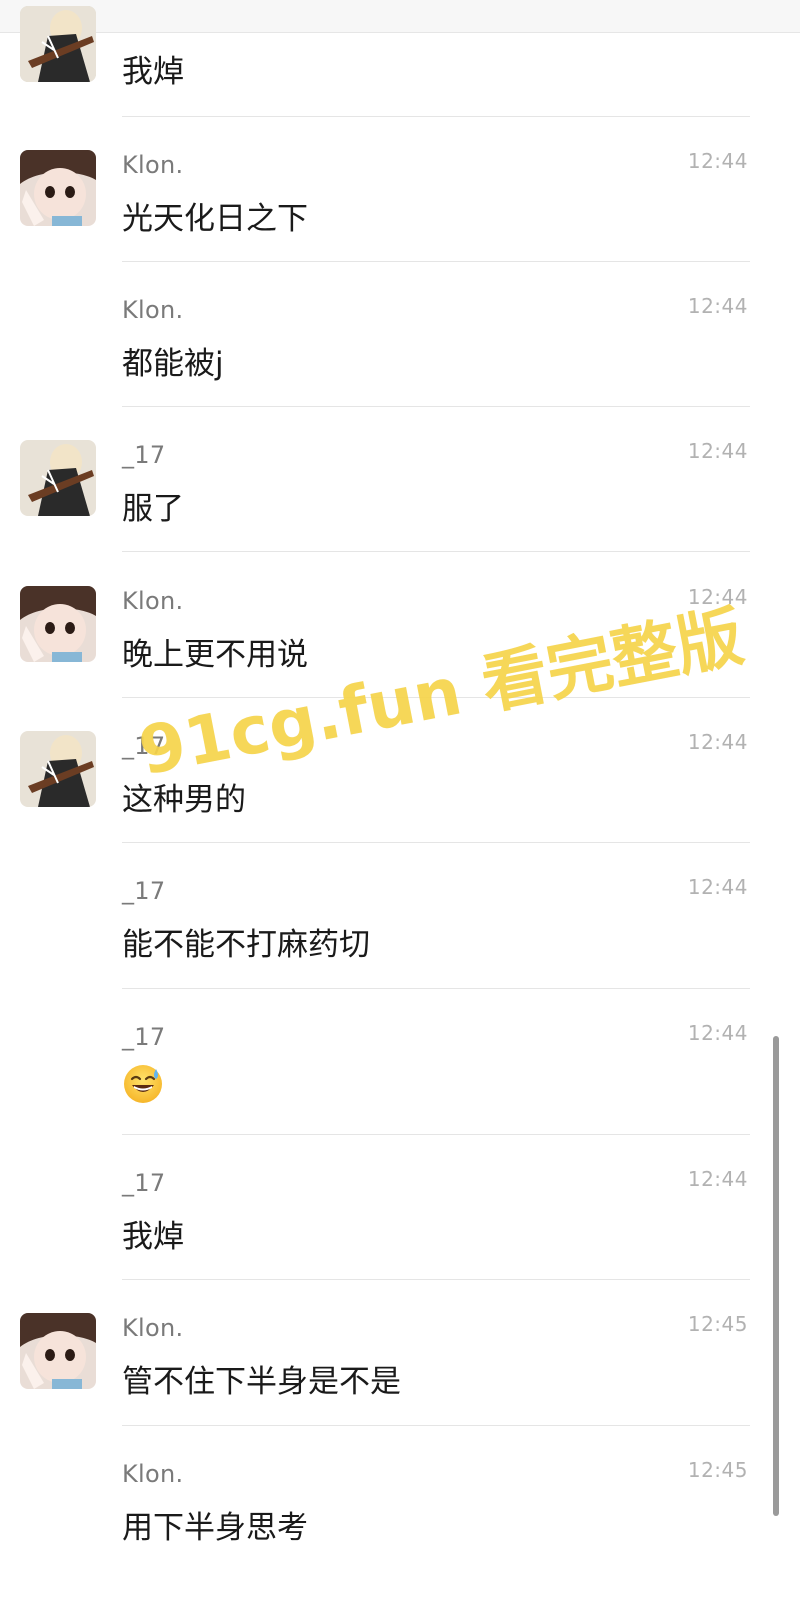  I want to click on message-text: 这种男的, so click(184, 800).